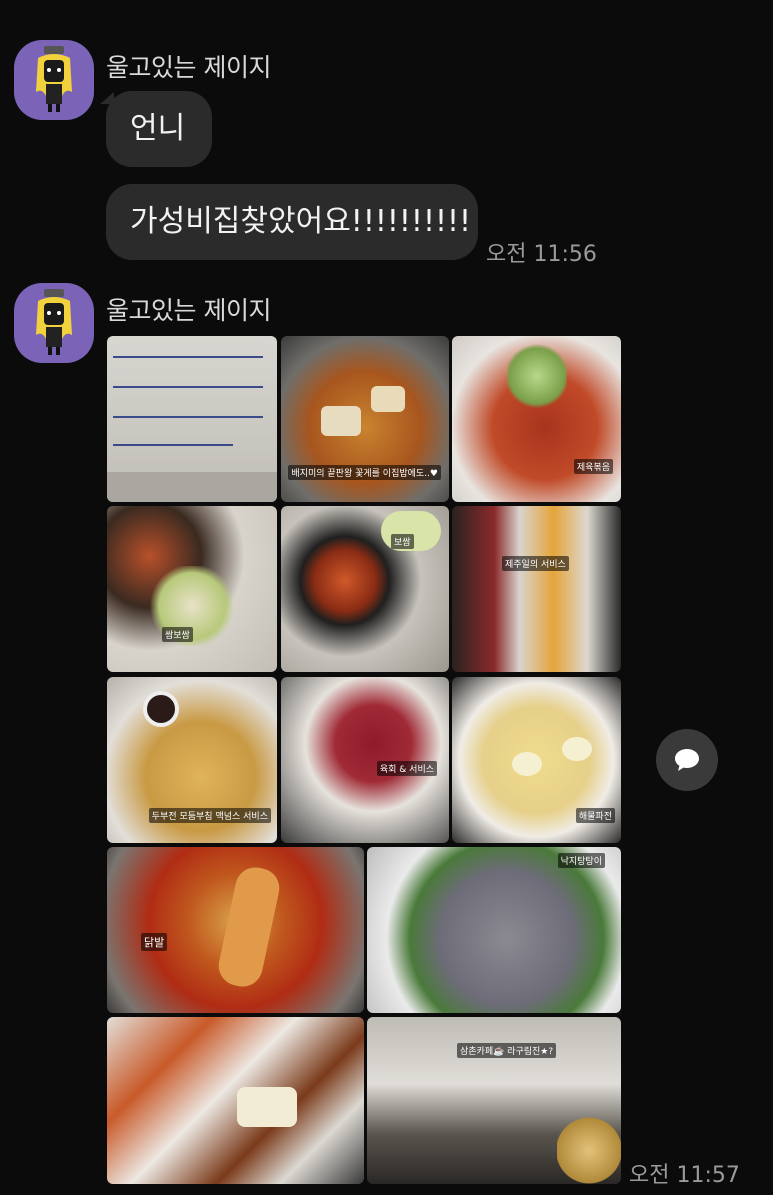  I want to click on photo-caption: 보쌈, so click(402, 541).